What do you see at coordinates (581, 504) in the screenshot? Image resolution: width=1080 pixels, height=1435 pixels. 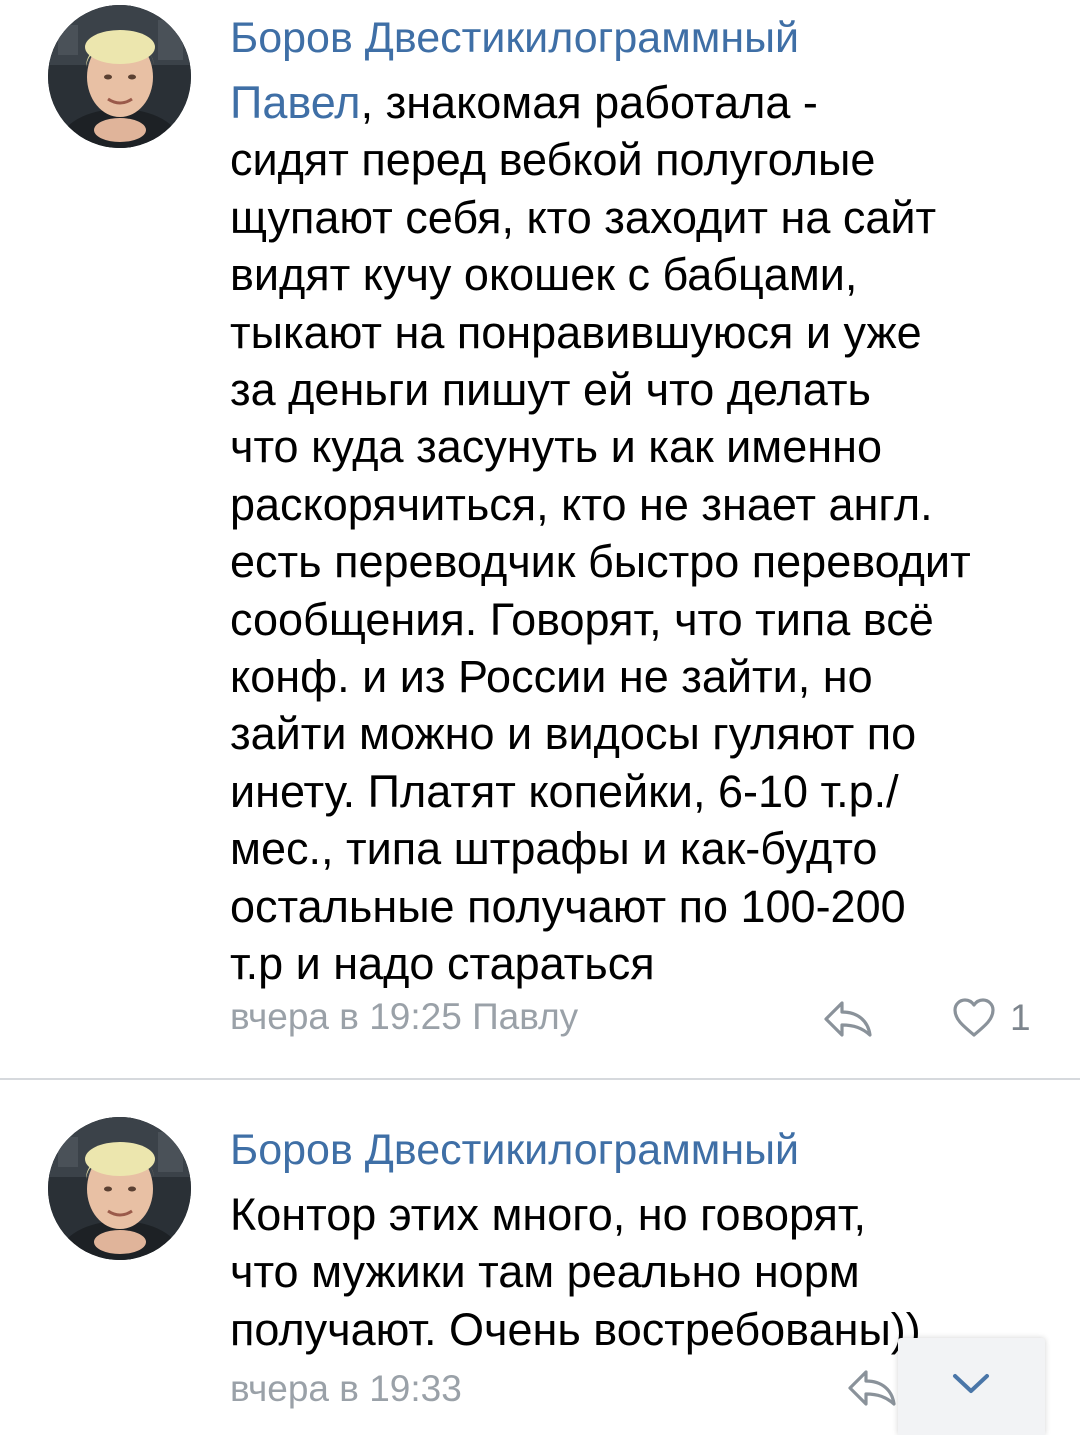 I see `comment-line: раскорячиться, кто не знает англ.` at bounding box center [581, 504].